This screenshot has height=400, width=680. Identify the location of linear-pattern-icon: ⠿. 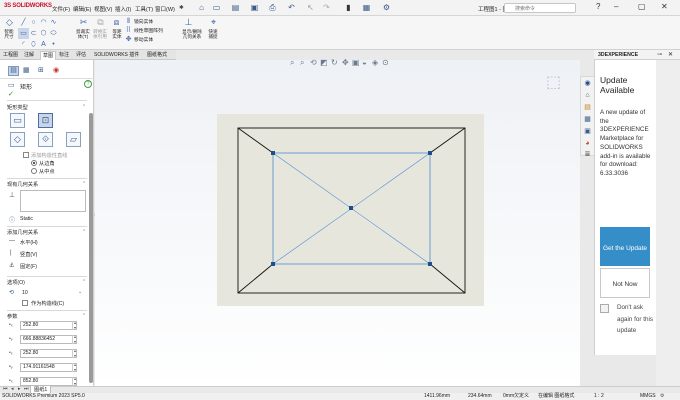
(128, 29).